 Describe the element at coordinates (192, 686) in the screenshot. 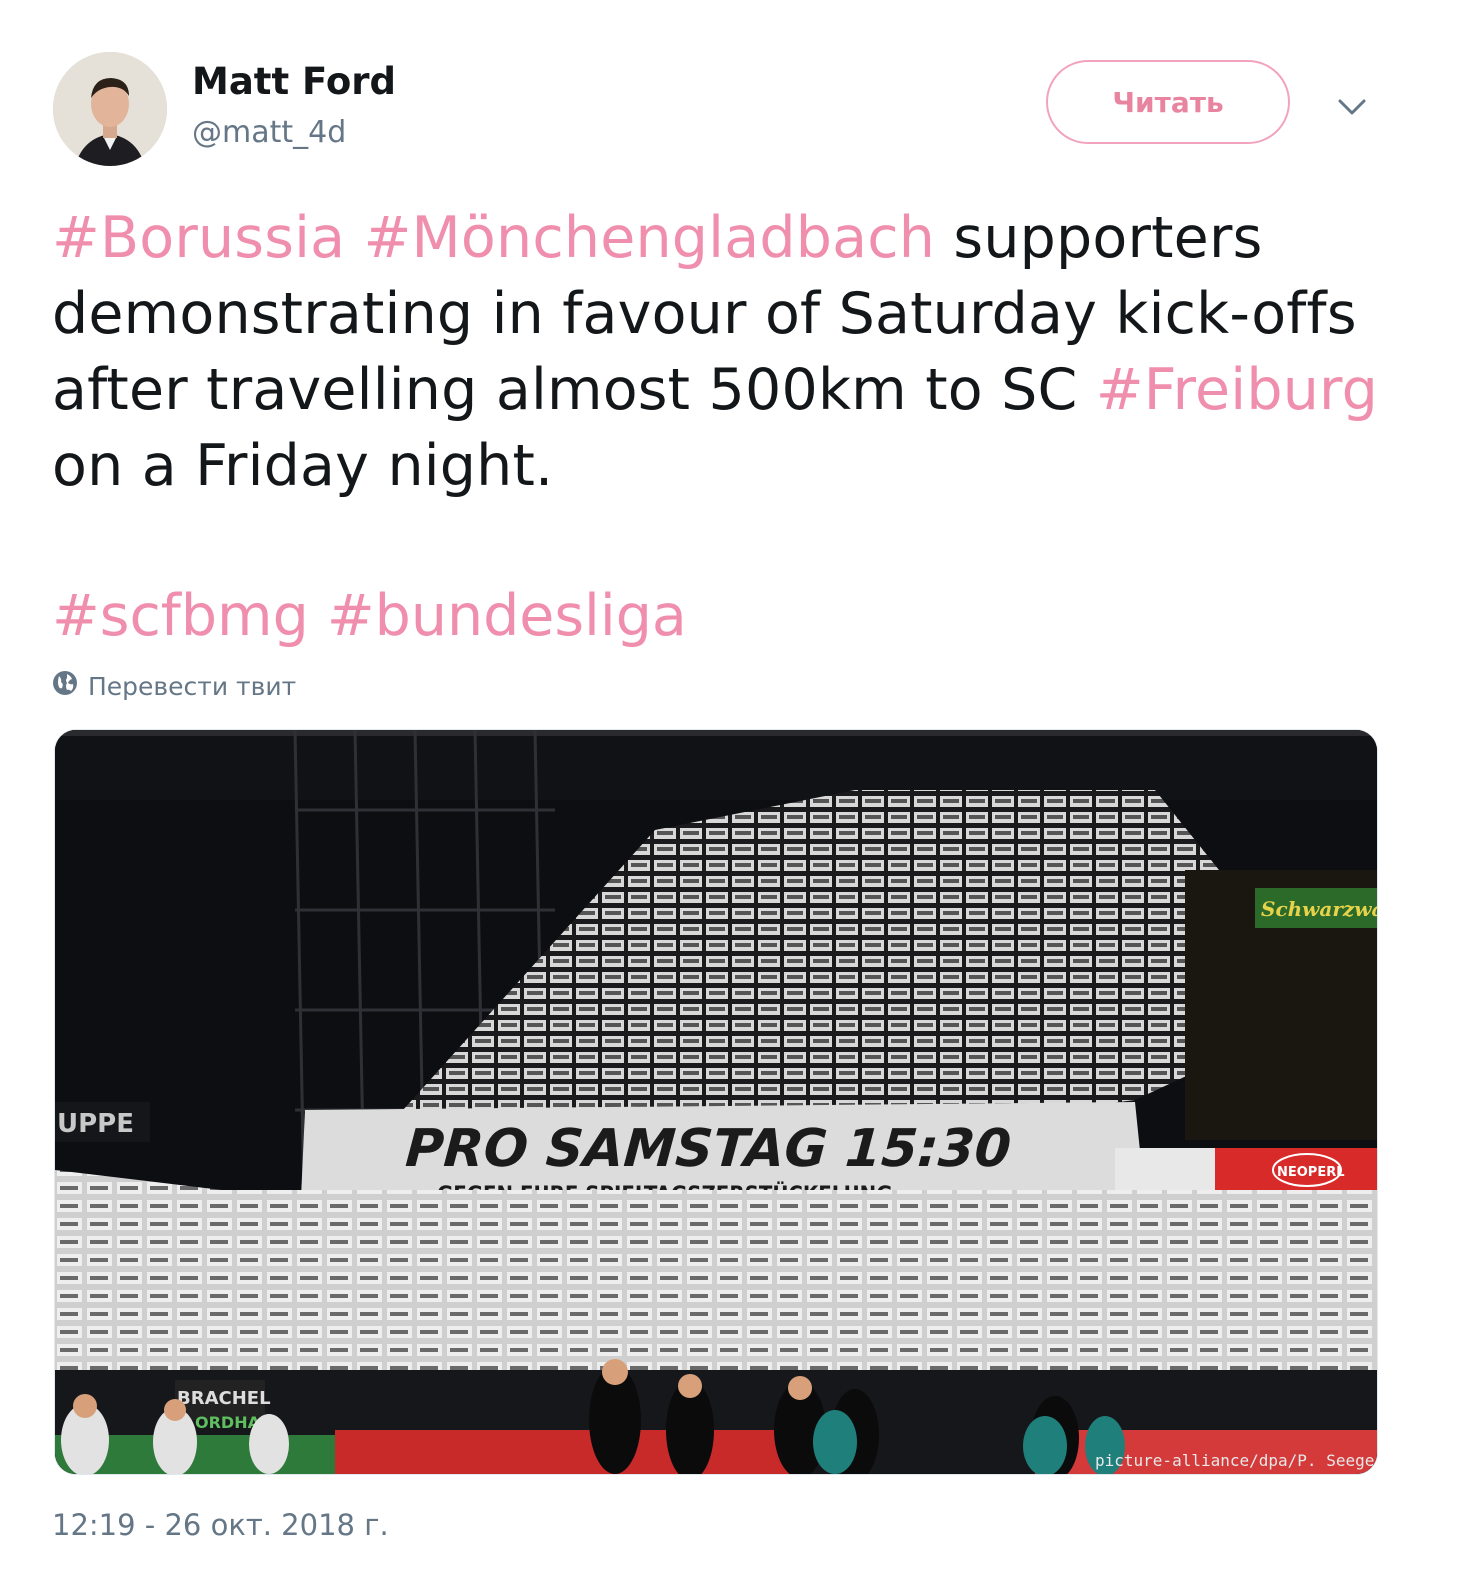

I see `translate-label: Перевести твит` at that location.